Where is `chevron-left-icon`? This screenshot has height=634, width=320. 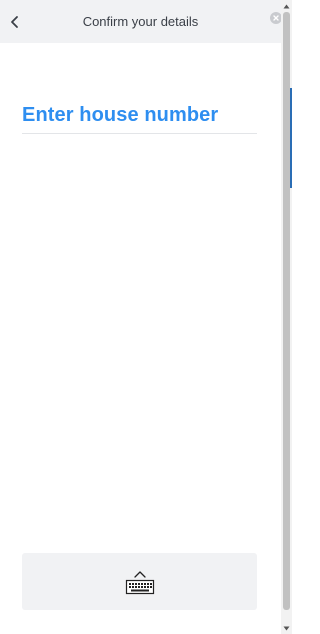
chevron-left-icon is located at coordinates (14, 22).